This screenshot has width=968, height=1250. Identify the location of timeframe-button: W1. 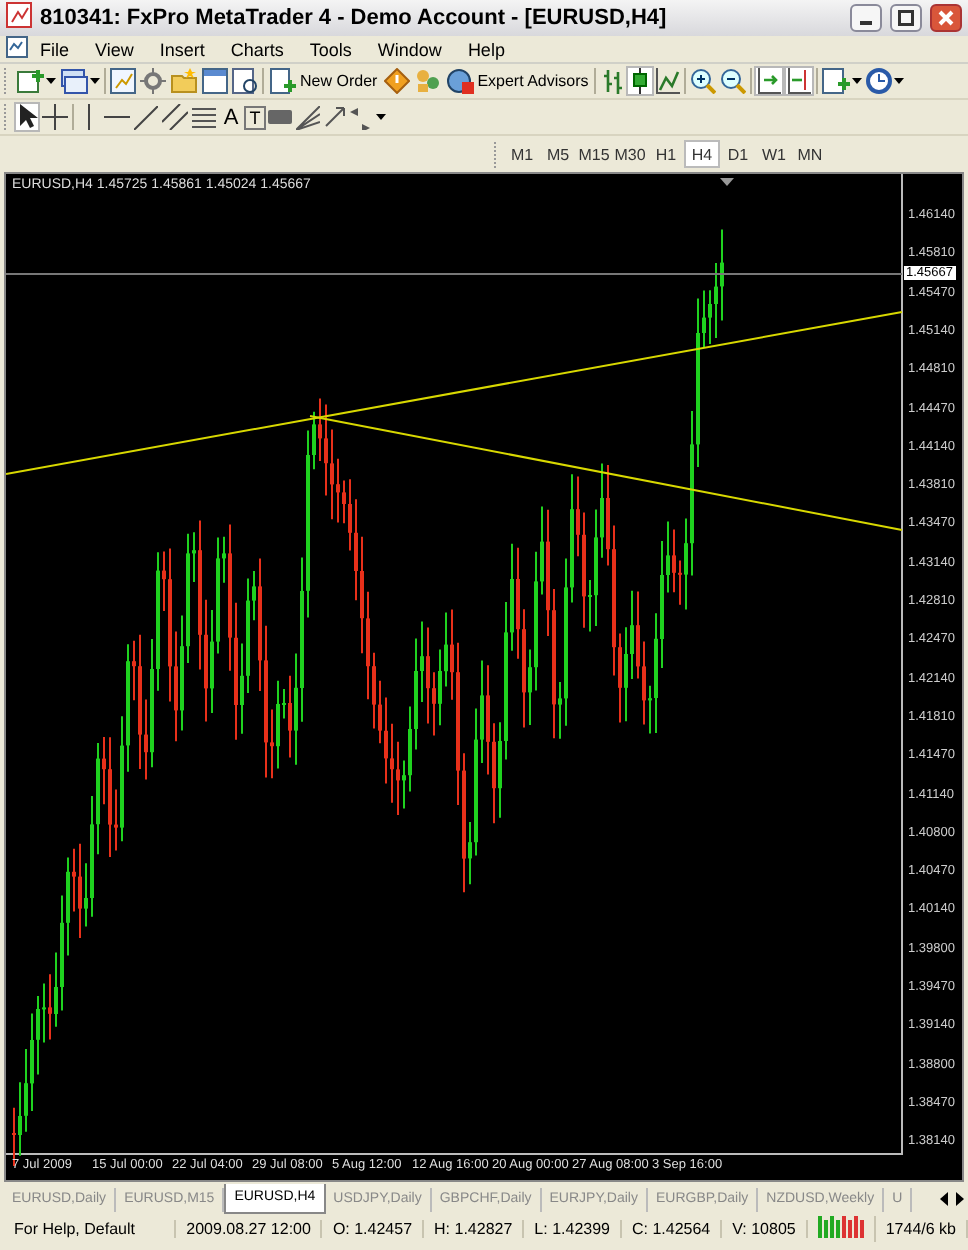
(774, 154).